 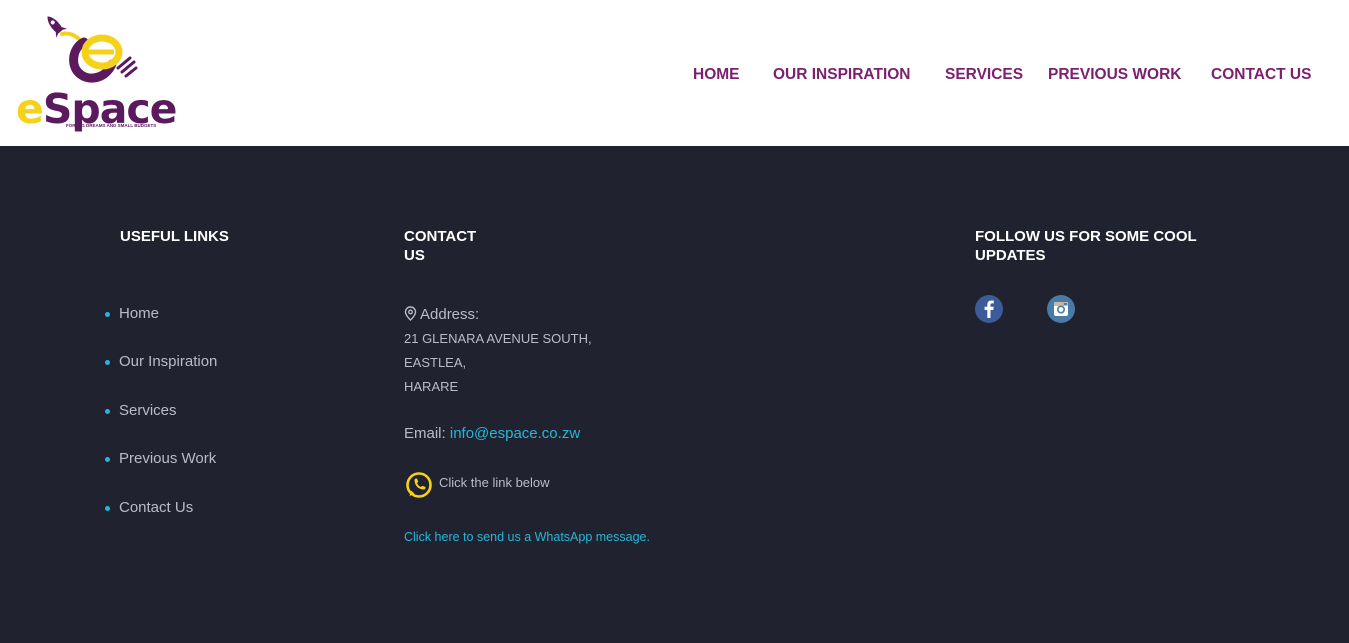 What do you see at coordinates (419, 485) in the screenshot?
I see `whatsapp-icon` at bounding box center [419, 485].